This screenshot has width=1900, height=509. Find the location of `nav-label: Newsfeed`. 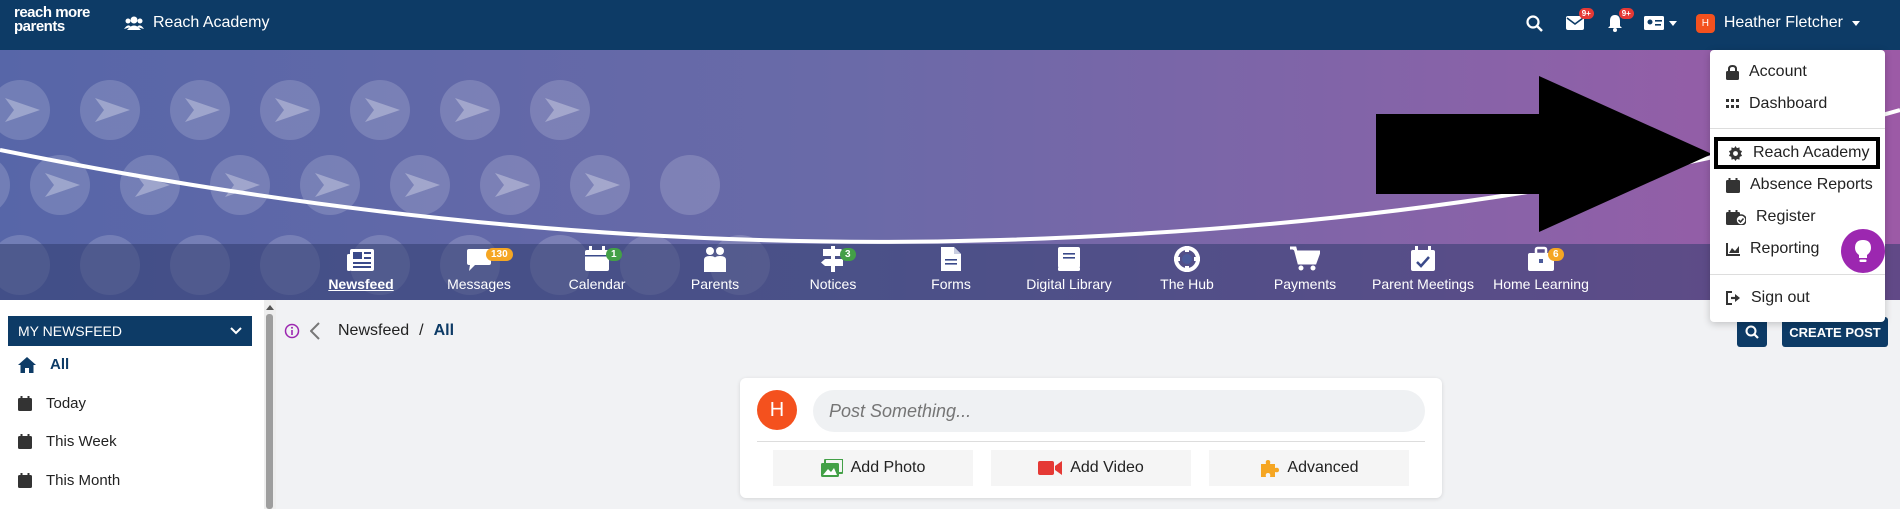

nav-label: Newsfeed is located at coordinates (361, 284).